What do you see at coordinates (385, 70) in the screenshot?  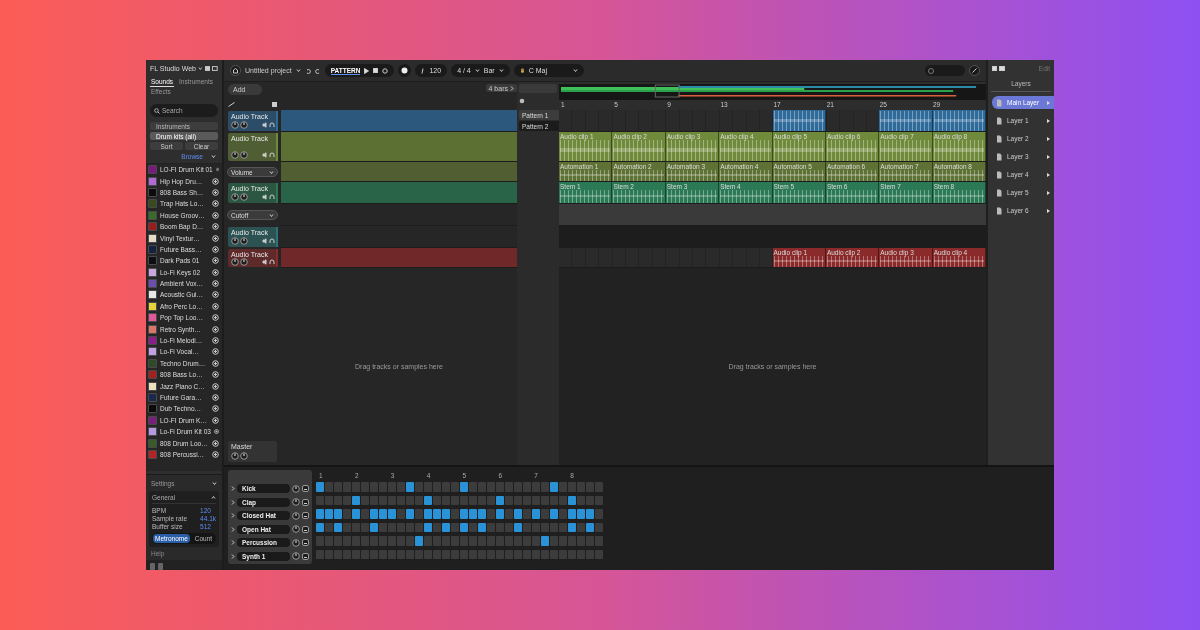 I see `loop-icon` at bounding box center [385, 70].